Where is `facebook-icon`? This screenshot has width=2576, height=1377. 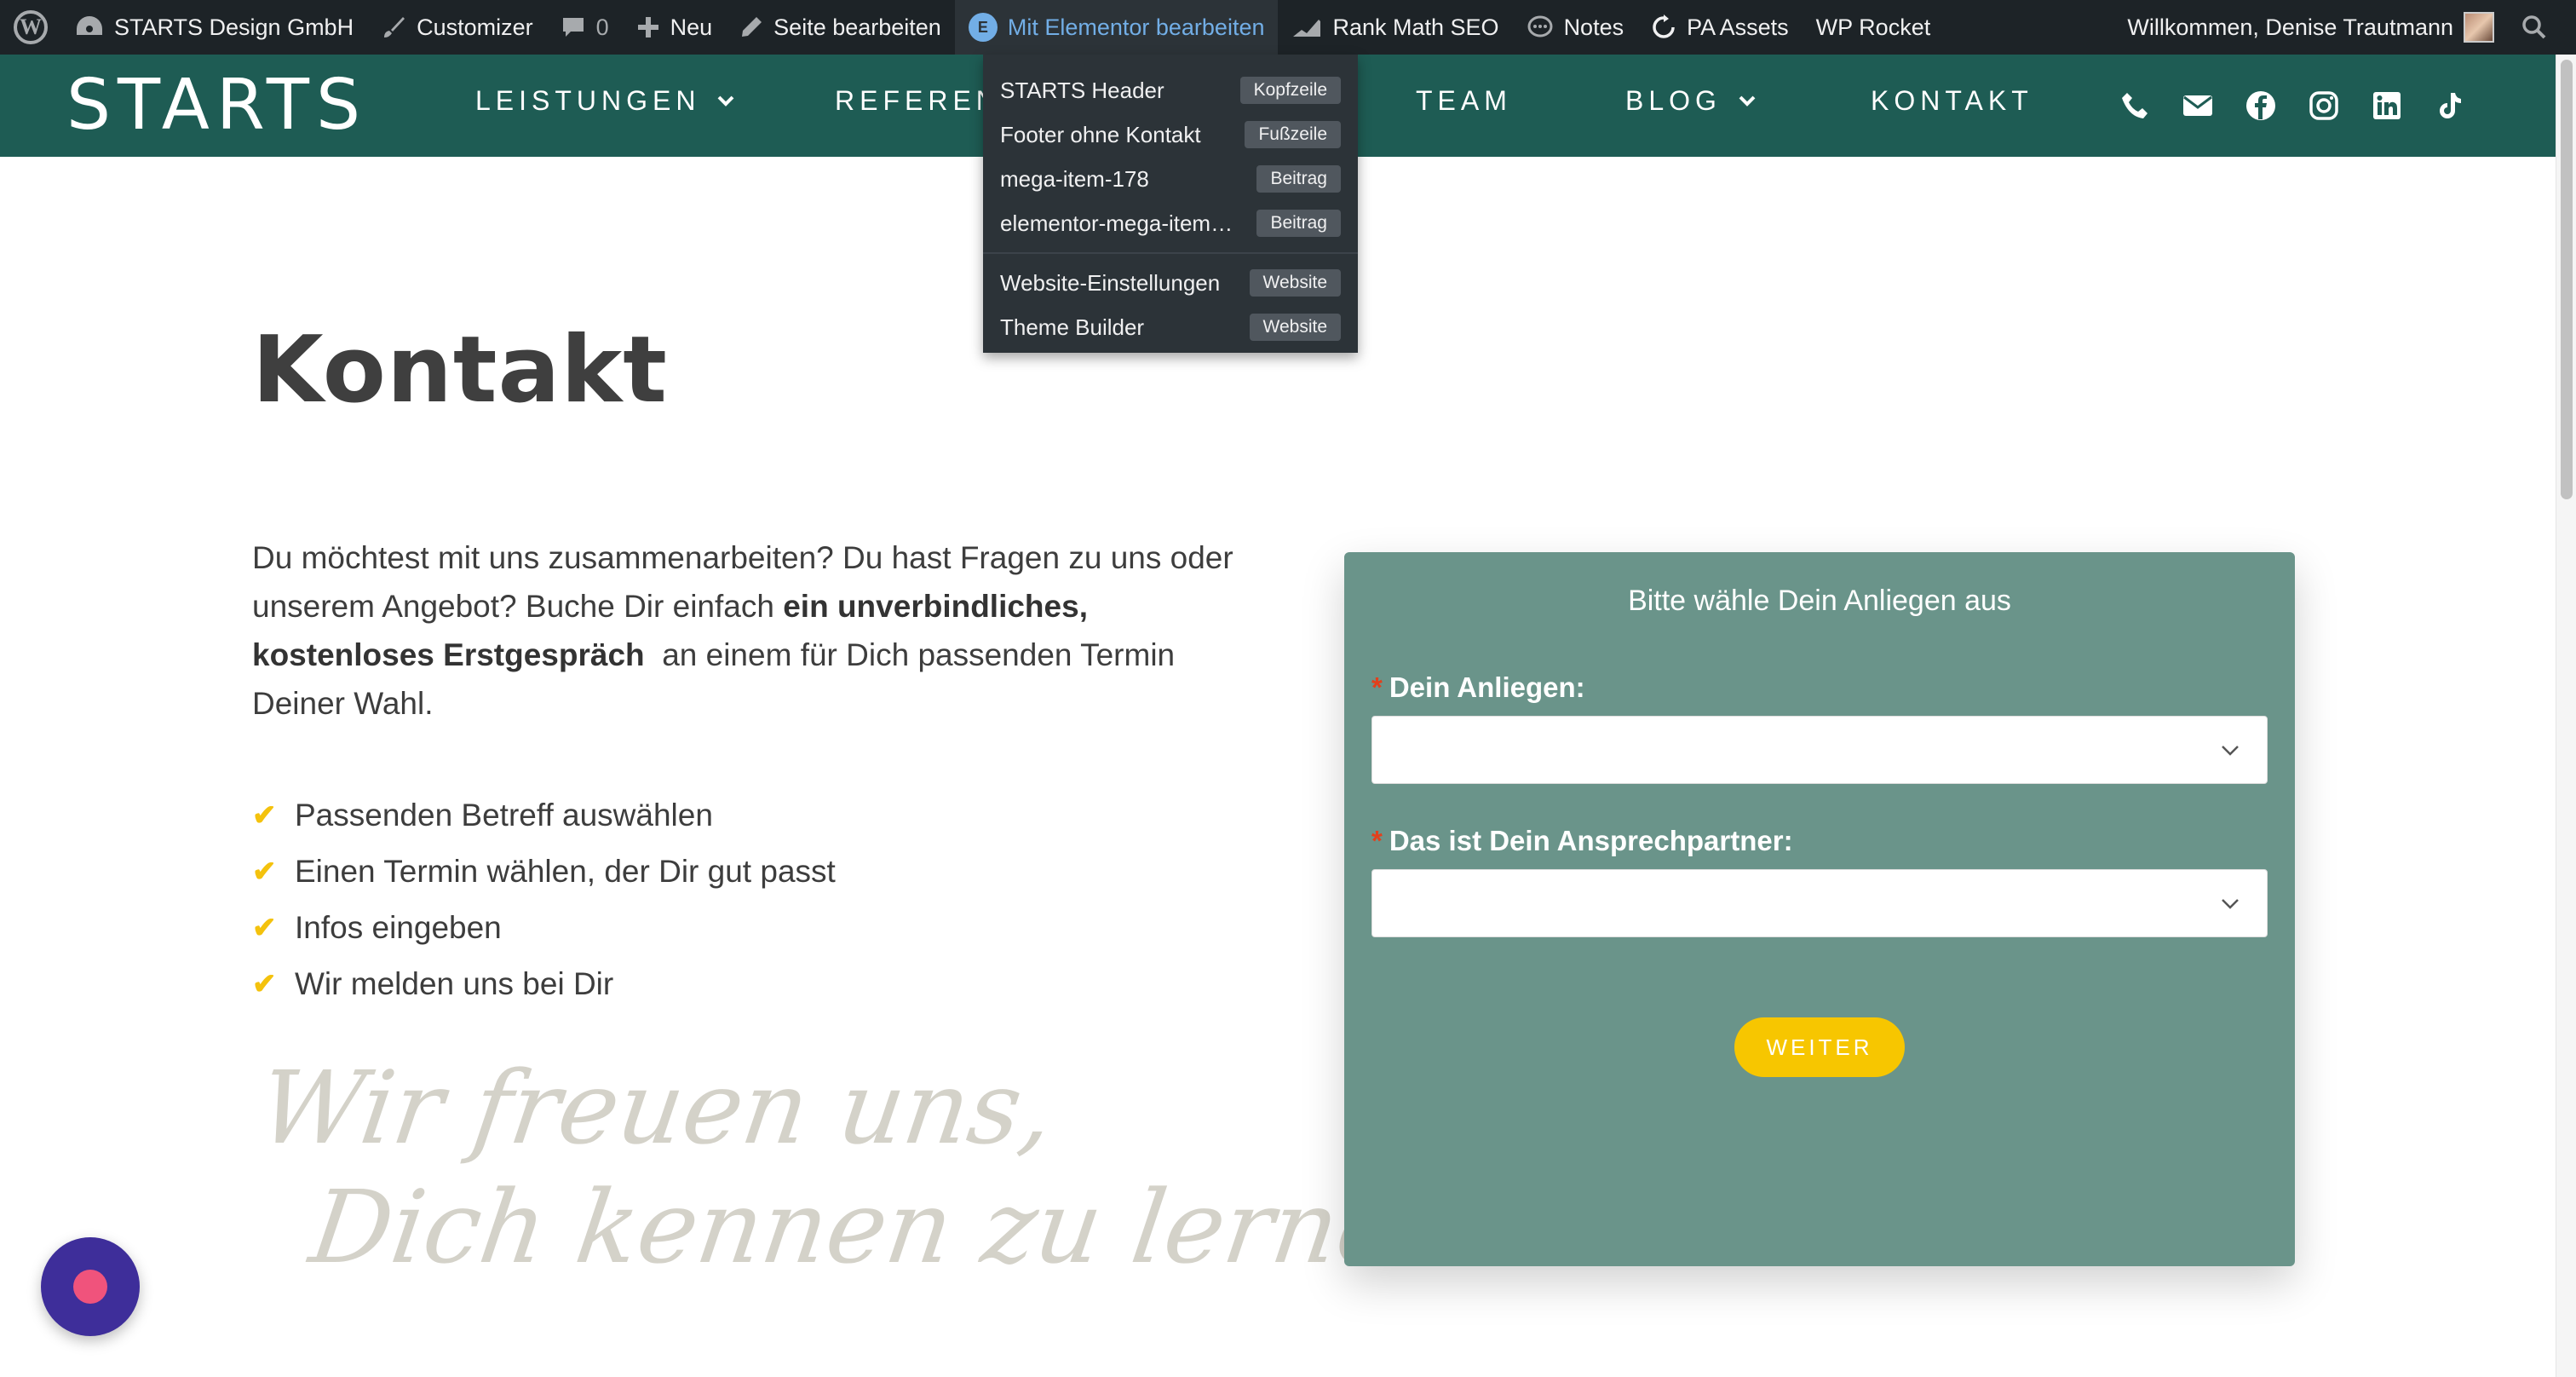
facebook-icon is located at coordinates (2261, 106).